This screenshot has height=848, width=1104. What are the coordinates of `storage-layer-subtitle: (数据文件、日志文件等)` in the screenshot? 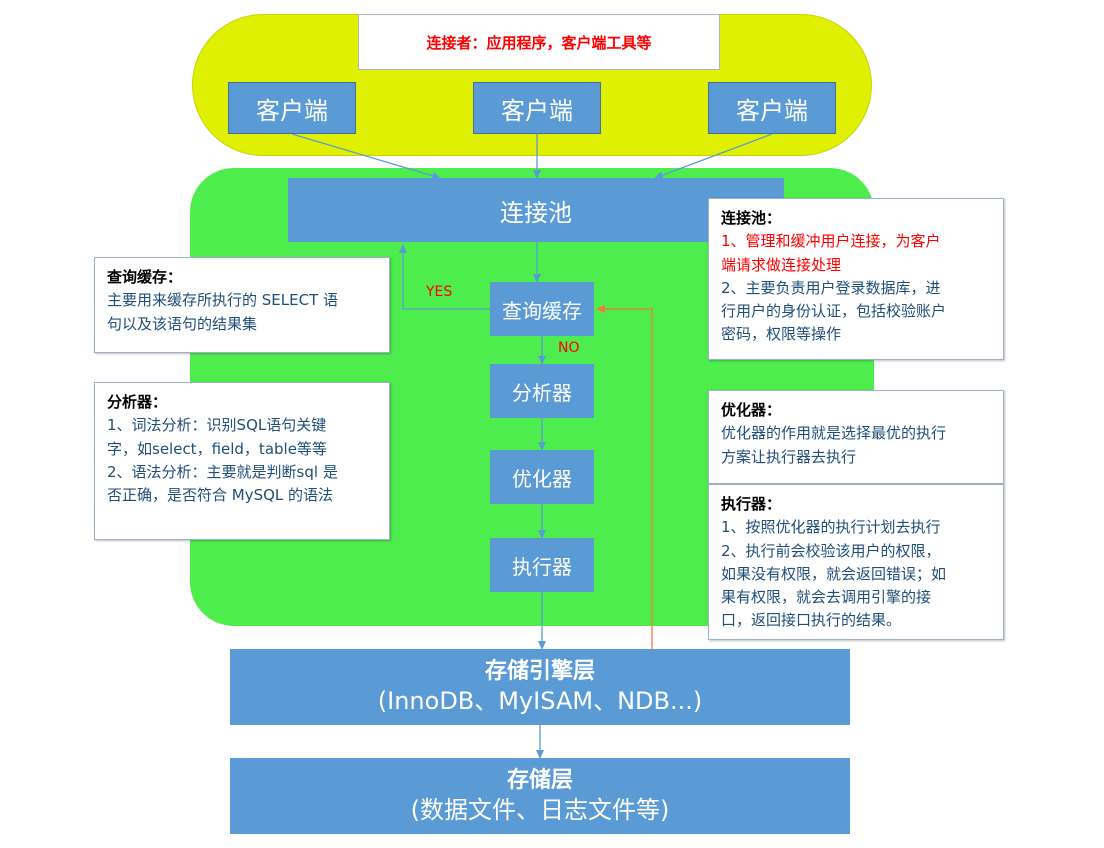 It's located at (540, 809).